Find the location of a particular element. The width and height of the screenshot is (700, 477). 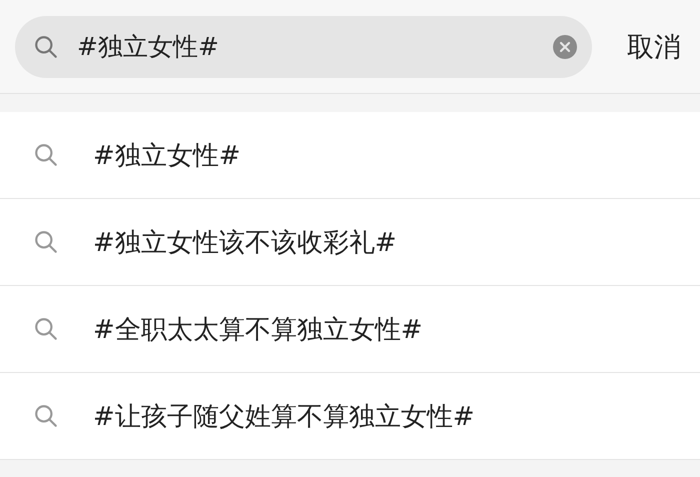

suggestion-item: #让孩子随父姓算不算独立女性# is located at coordinates (284, 416).